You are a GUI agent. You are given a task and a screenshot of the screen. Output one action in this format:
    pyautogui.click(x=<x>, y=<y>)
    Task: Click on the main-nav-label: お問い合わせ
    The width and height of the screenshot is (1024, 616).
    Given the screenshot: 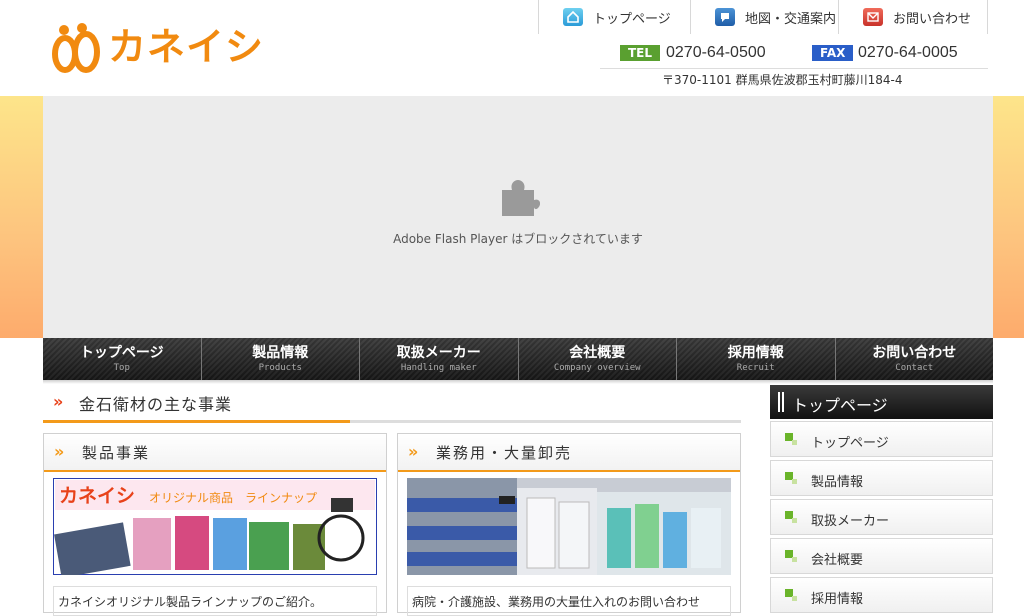 What is the action you would take?
    pyautogui.click(x=914, y=353)
    